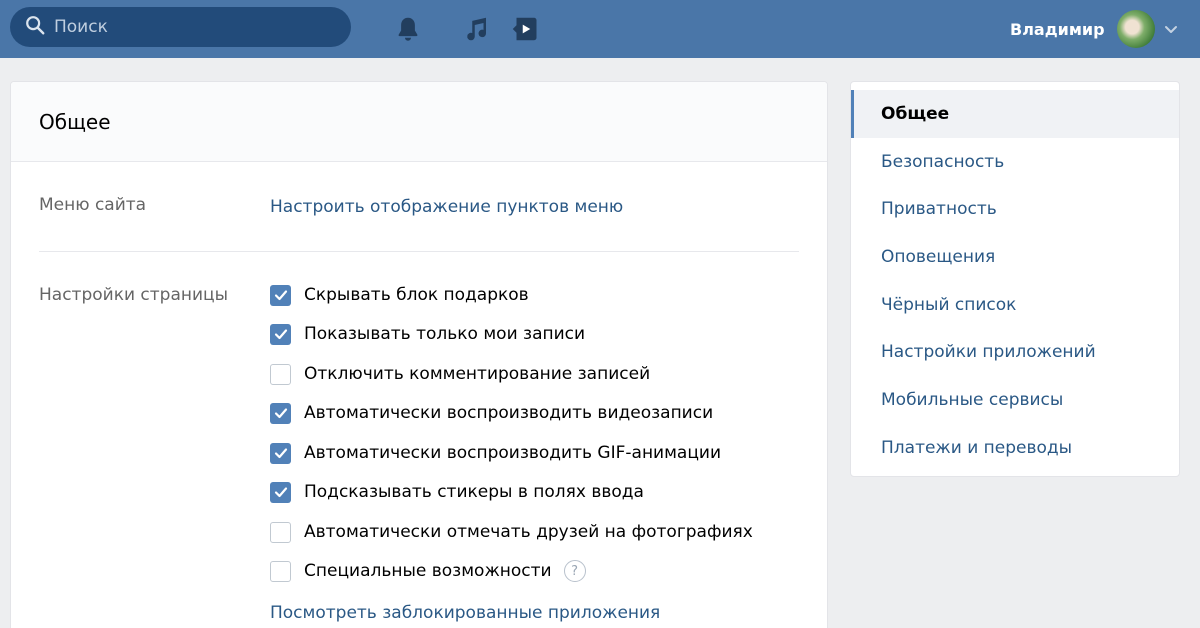 This screenshot has width=1200, height=628. I want to click on user-name: Владимир, so click(1057, 29).